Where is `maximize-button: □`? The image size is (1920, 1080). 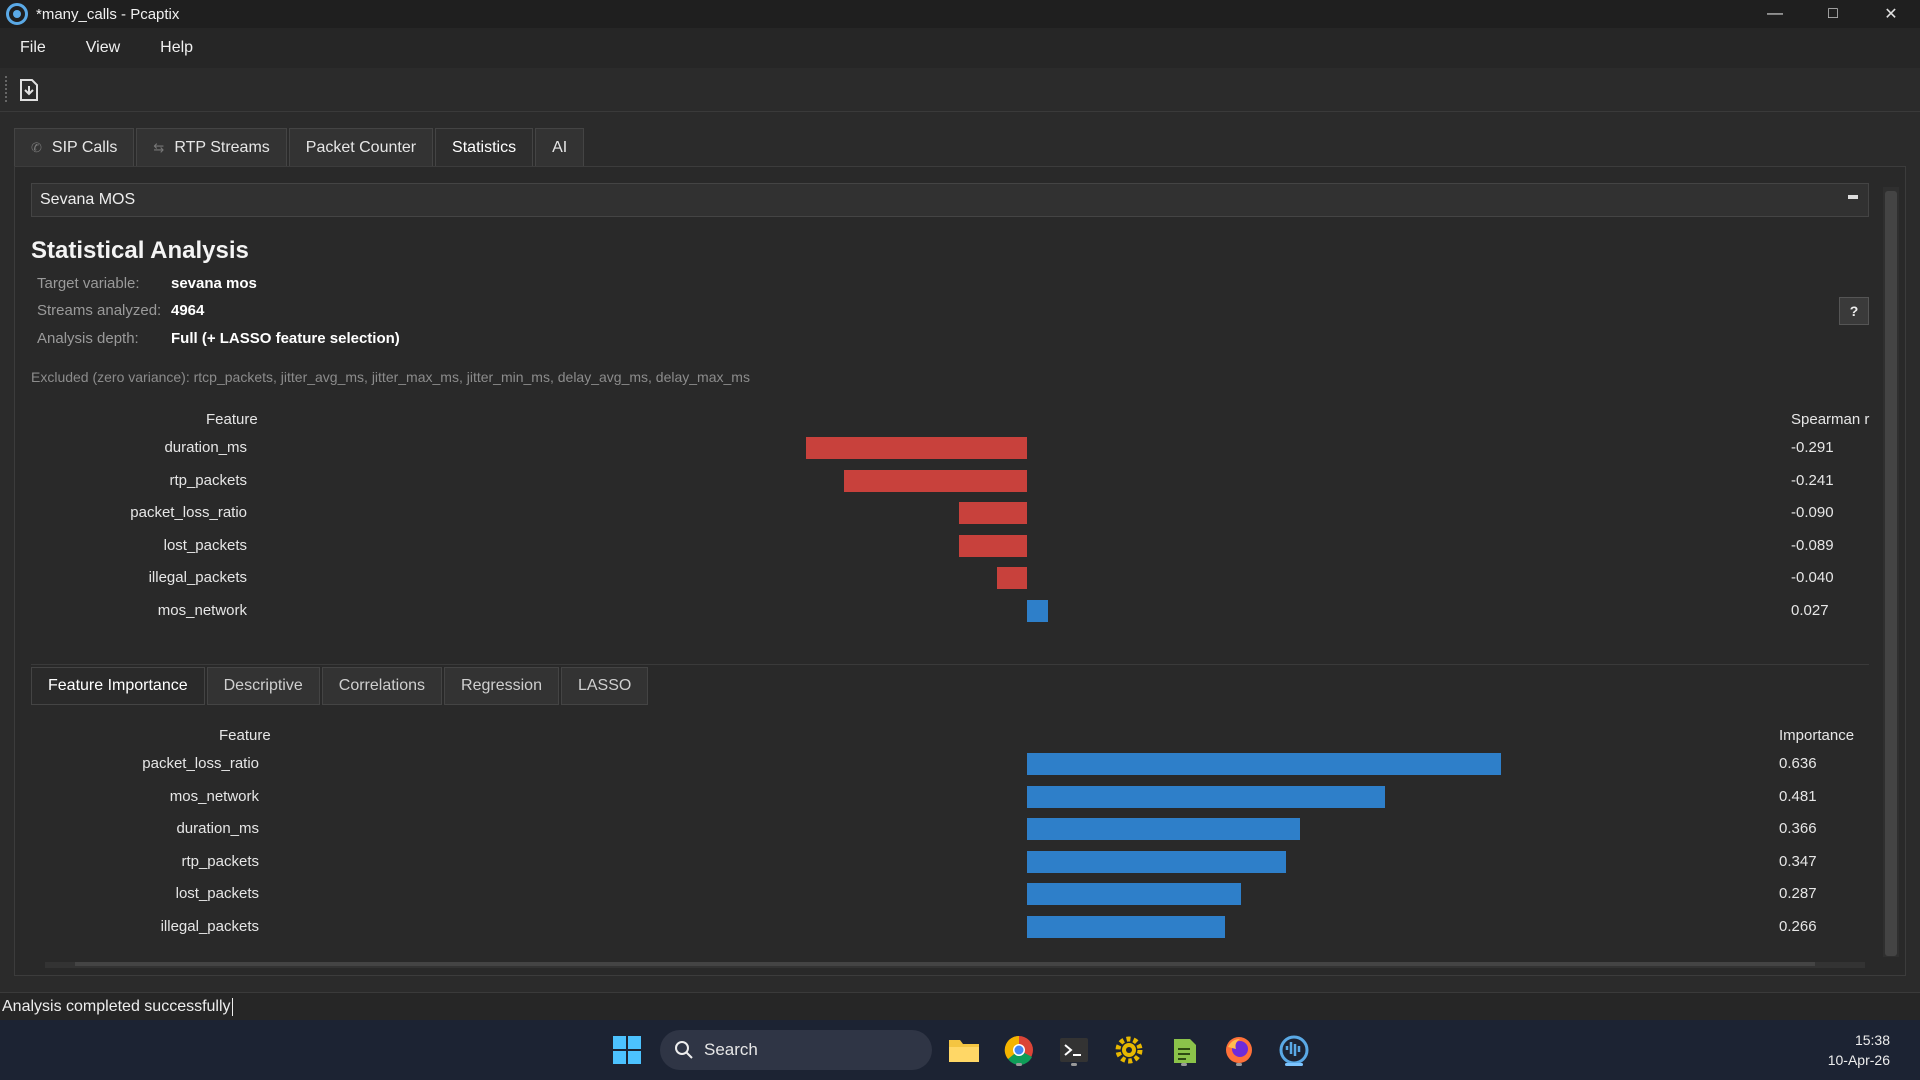
maximize-button: □ is located at coordinates (1833, 14).